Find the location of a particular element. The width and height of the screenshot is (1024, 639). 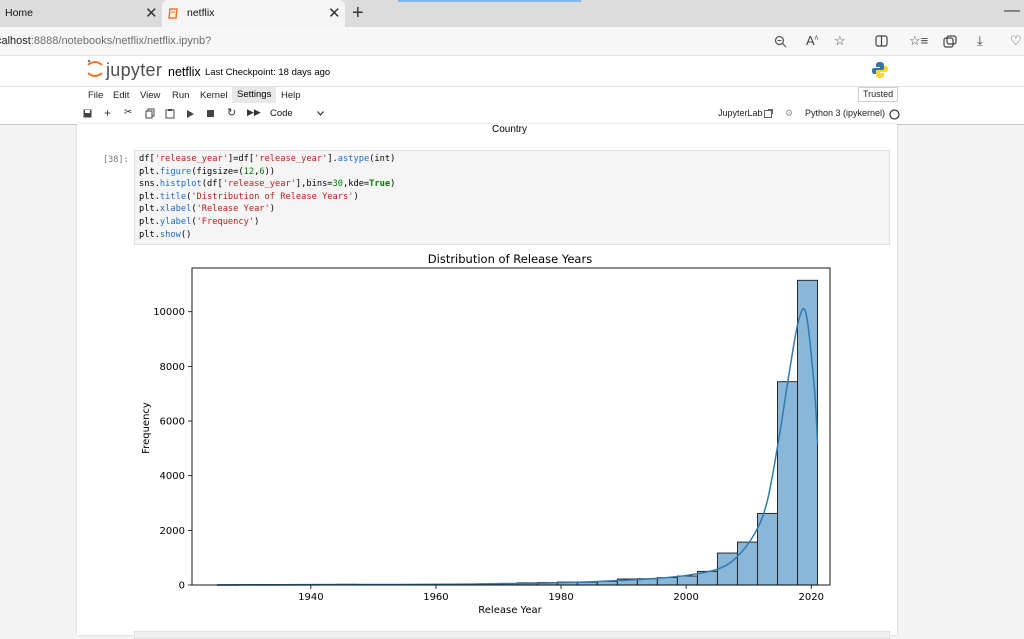

y-tick-label: 0 is located at coordinates (182, 586).